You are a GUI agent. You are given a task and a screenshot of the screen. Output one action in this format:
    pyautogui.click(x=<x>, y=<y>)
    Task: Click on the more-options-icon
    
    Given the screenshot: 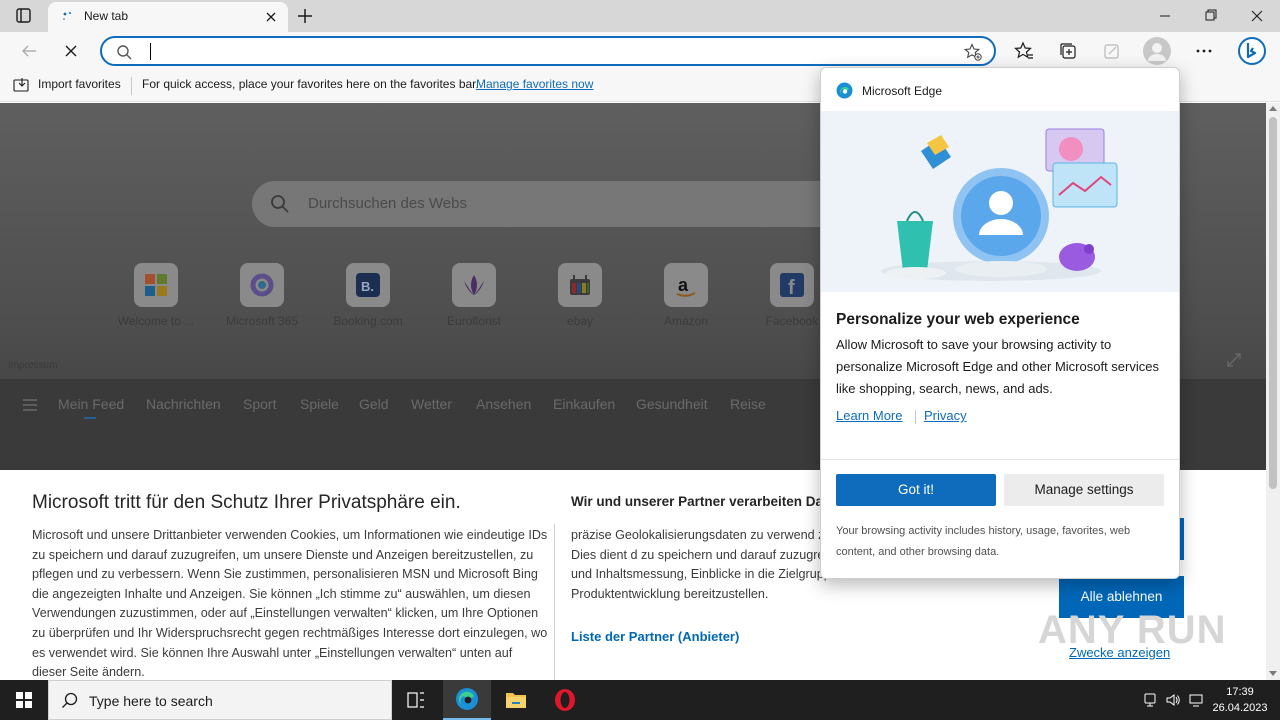 What is the action you would take?
    pyautogui.click(x=1204, y=51)
    